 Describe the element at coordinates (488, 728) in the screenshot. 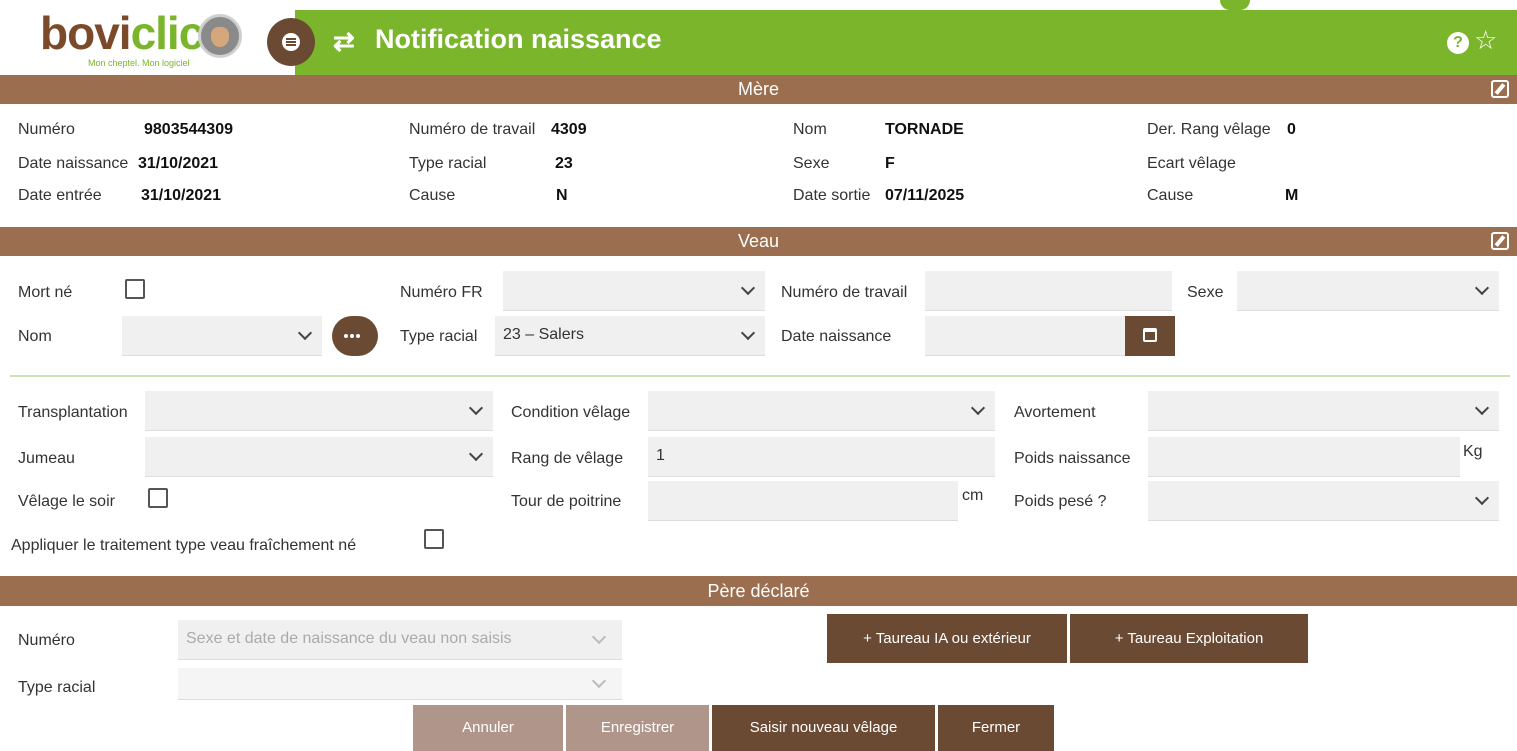

I see `cancel-button: Annuler` at that location.